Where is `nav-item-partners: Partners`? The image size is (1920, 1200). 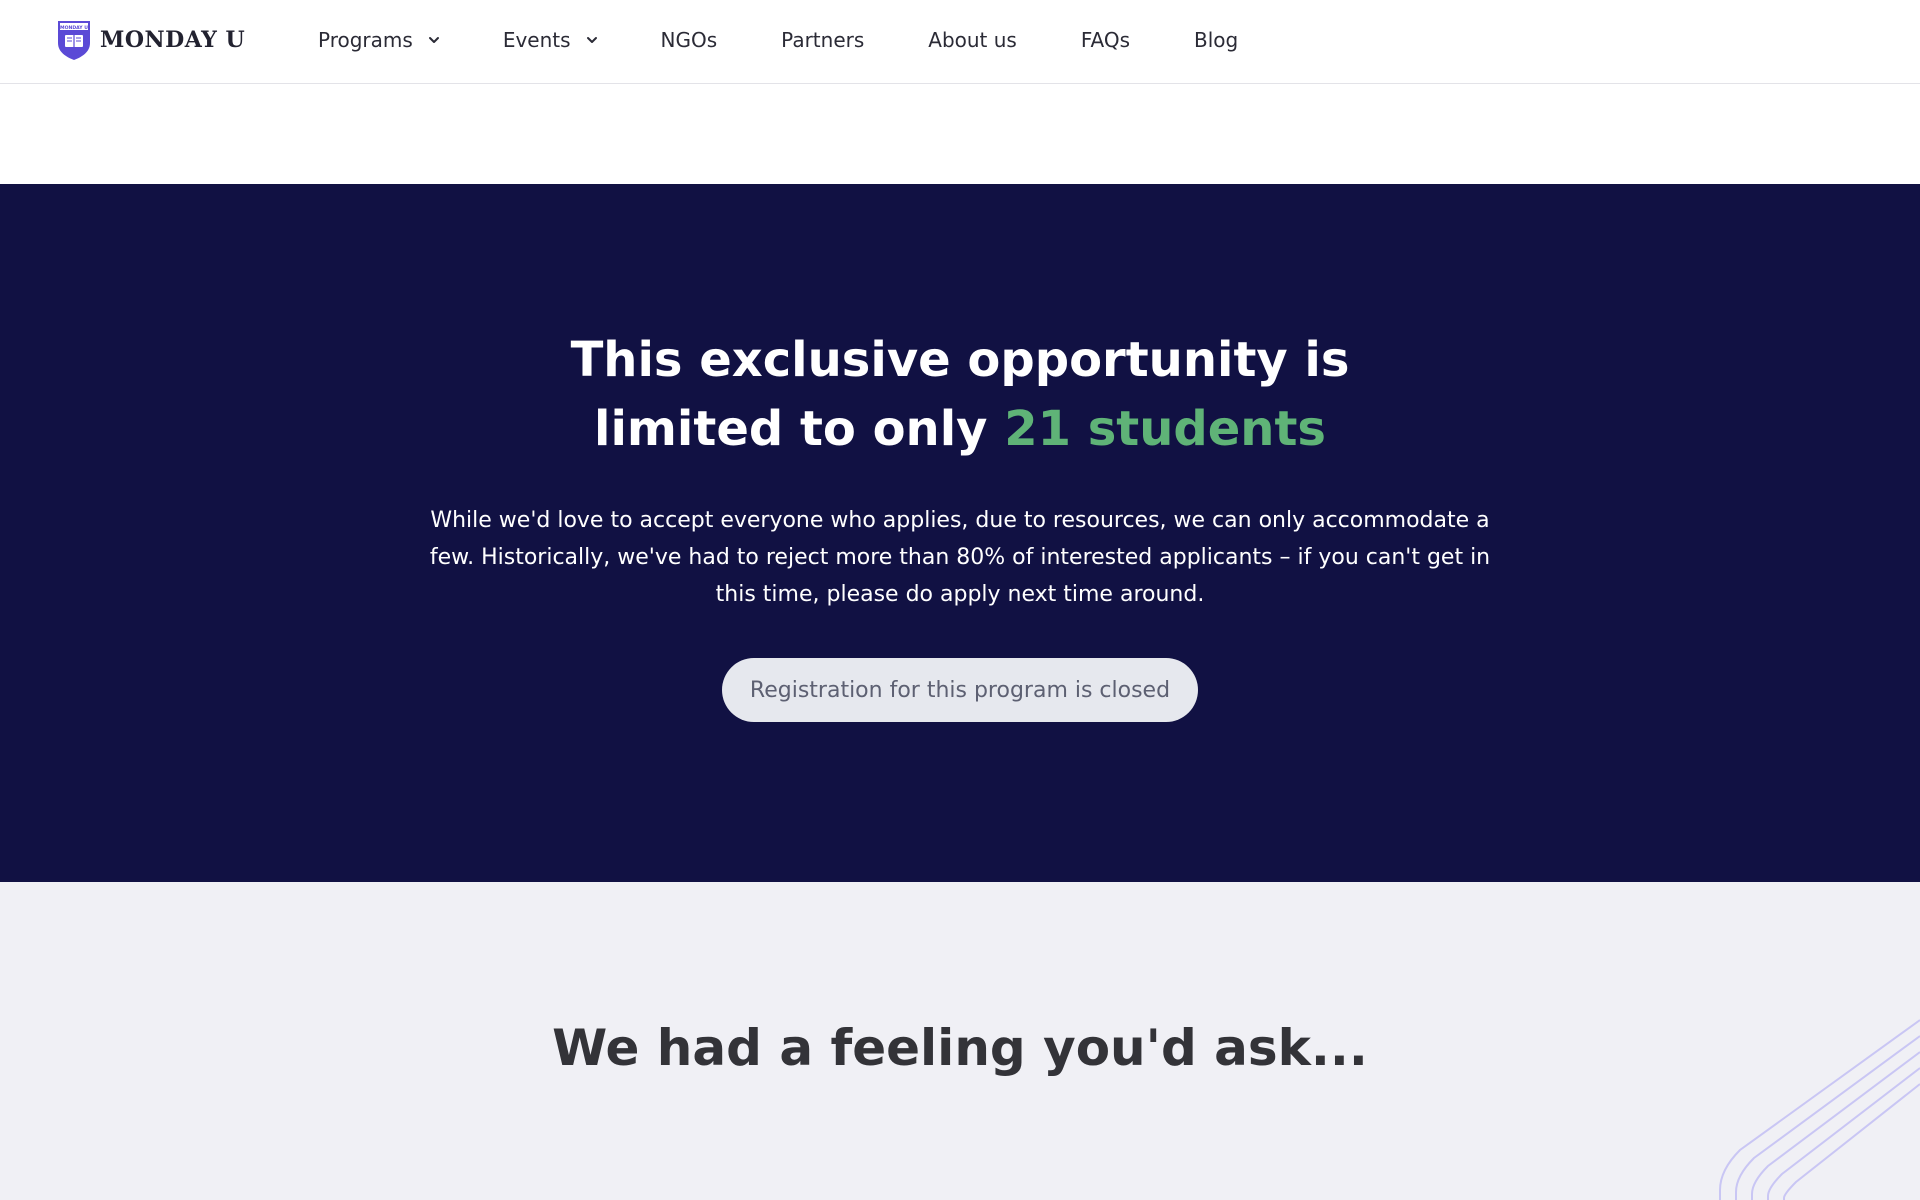 nav-item-partners: Partners is located at coordinates (822, 40).